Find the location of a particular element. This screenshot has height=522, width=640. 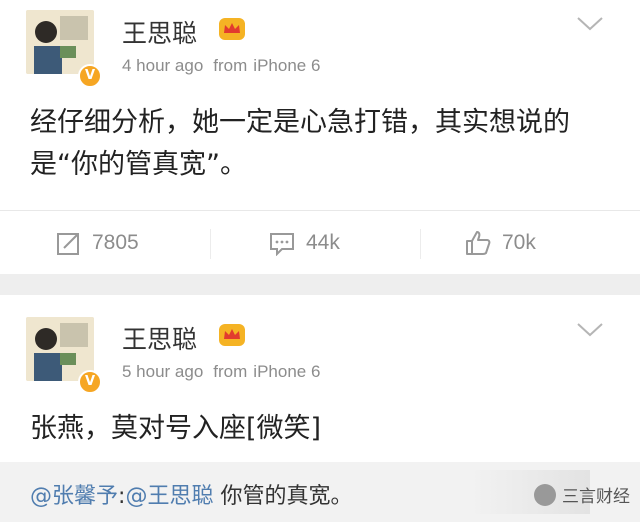

thumbs-up-icon is located at coordinates (478, 243).